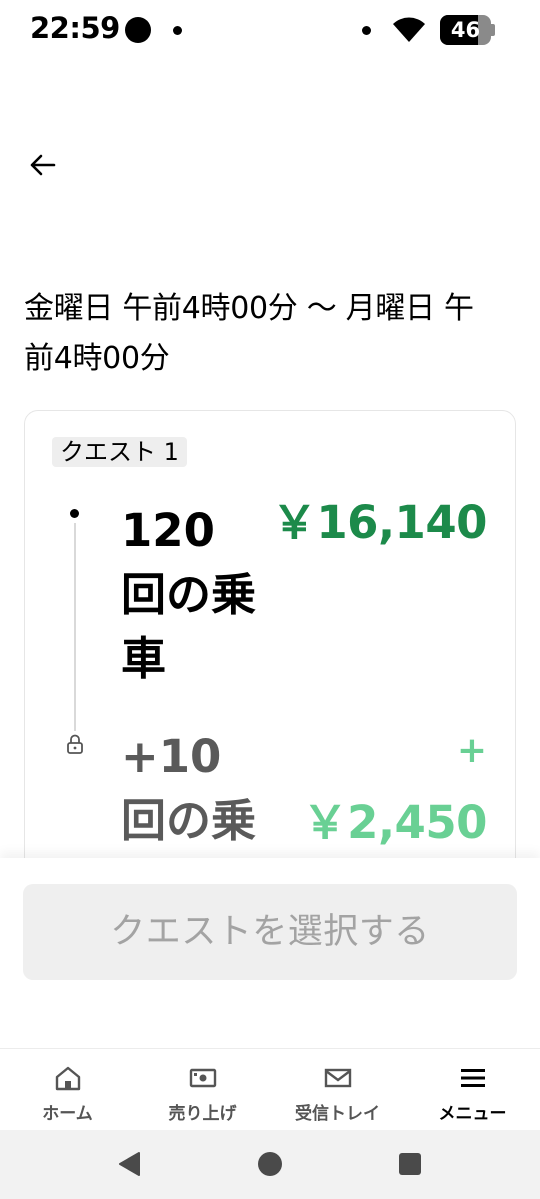  I want to click on lock-icon, so click(75, 744).